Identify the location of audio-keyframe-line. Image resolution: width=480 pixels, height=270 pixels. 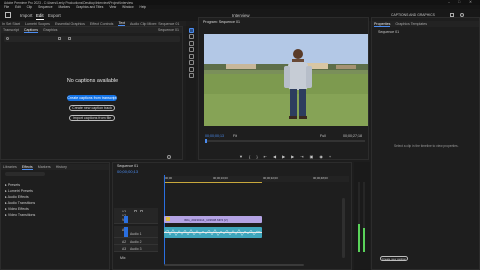
(213, 232).